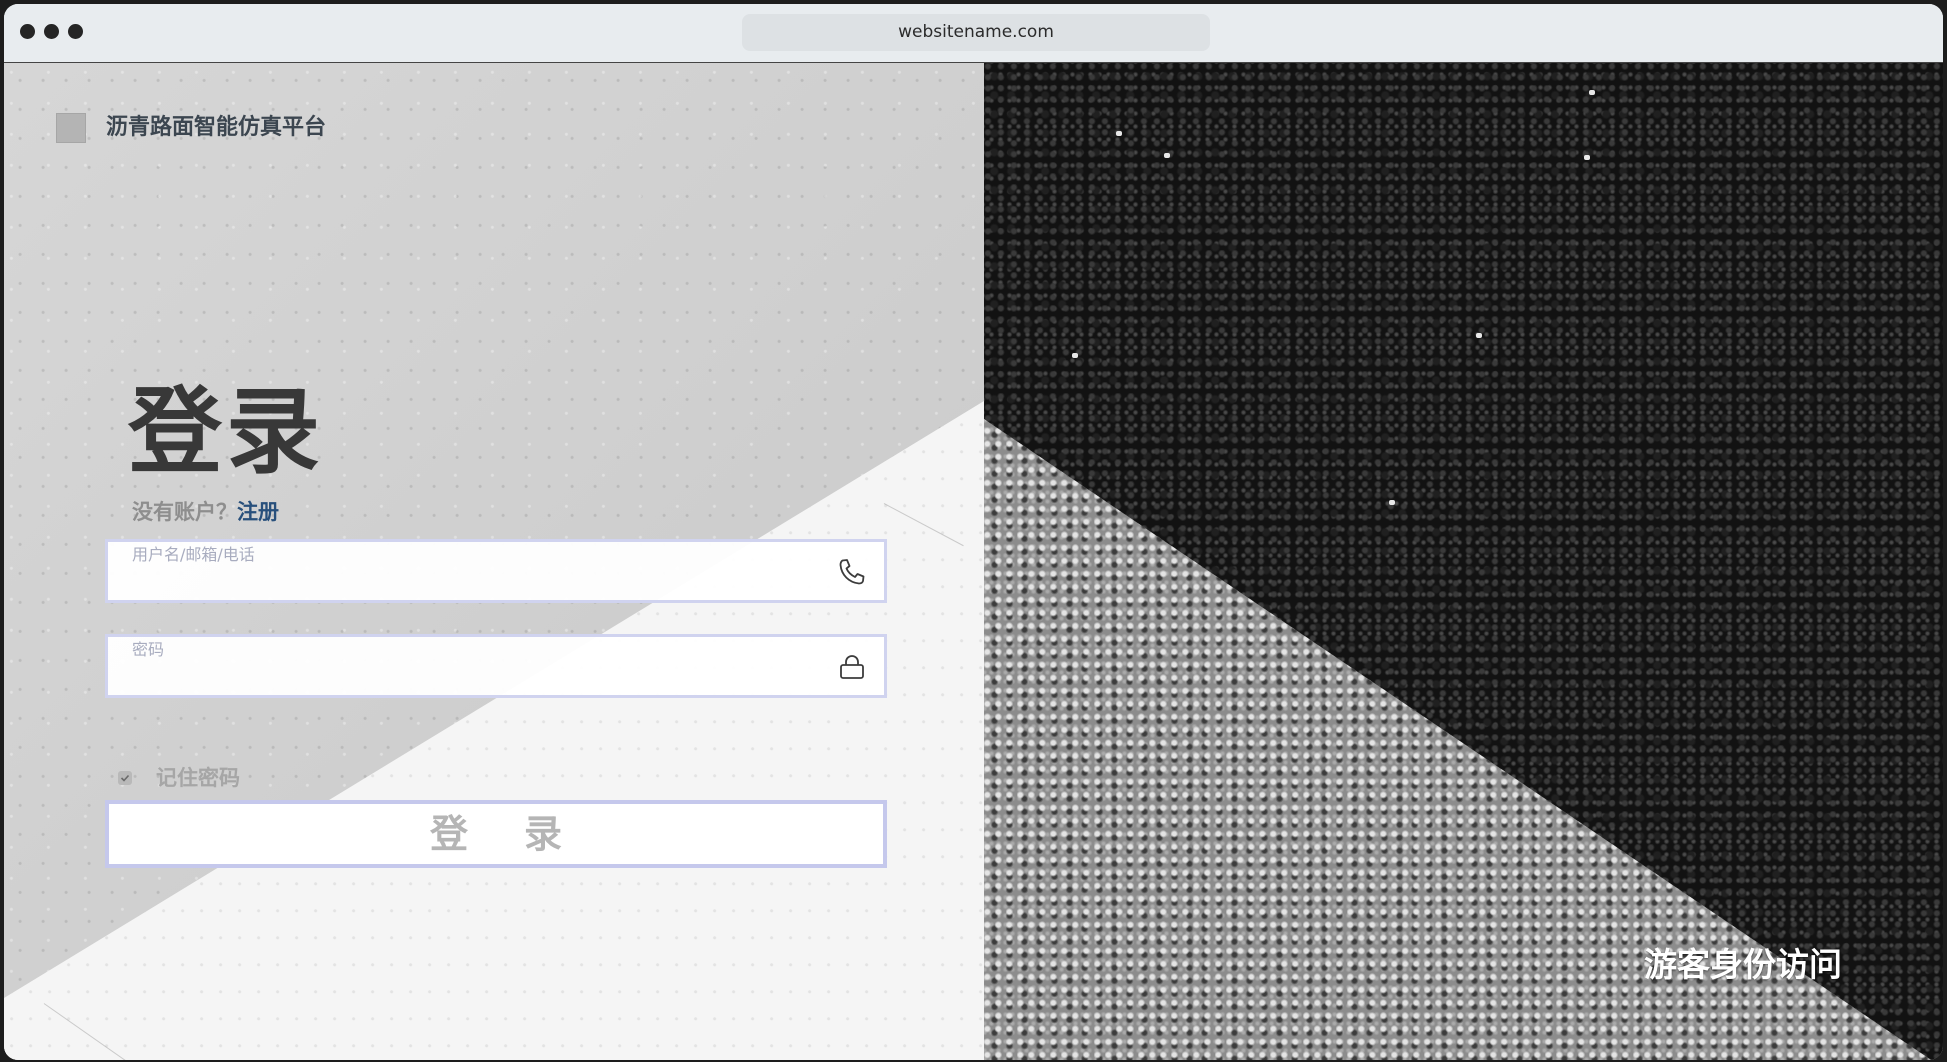 The width and height of the screenshot is (1947, 1062). I want to click on login-heading: 登录, so click(226, 432).